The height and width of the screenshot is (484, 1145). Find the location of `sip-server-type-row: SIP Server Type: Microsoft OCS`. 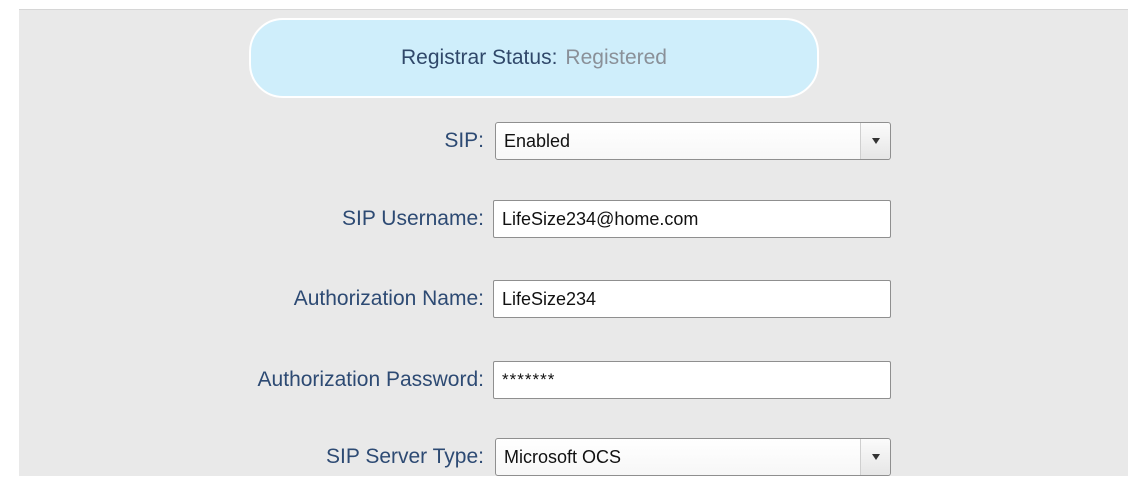

sip-server-type-row: SIP Server Type: Microsoft OCS is located at coordinates (572, 457).